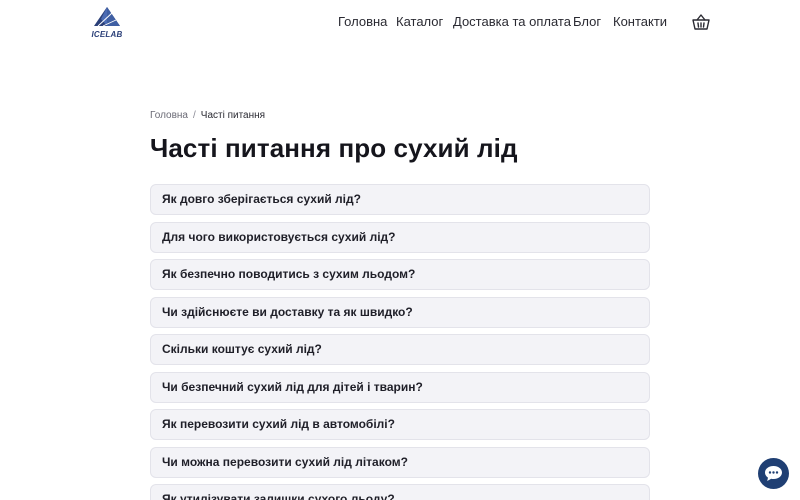 Image resolution: width=800 pixels, height=500 pixels. I want to click on faq-item: Чи здійснюєте ви доставку та як швидко?, so click(400, 312).